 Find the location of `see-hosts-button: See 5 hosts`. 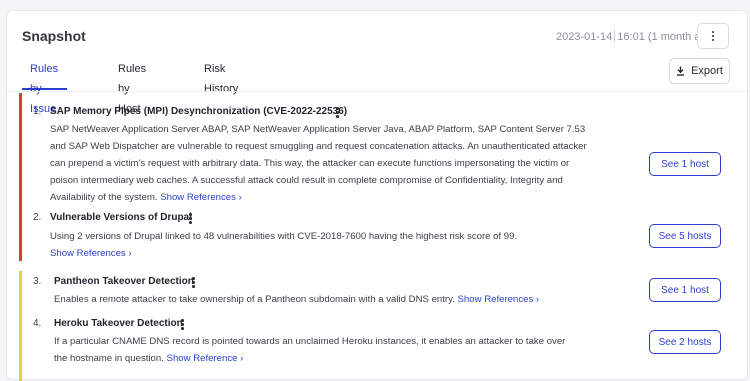

see-hosts-button: See 5 hosts is located at coordinates (685, 236).